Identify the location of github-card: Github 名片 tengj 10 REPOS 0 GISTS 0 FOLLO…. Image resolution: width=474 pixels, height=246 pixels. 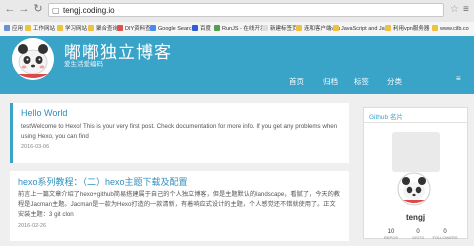
(415, 174).